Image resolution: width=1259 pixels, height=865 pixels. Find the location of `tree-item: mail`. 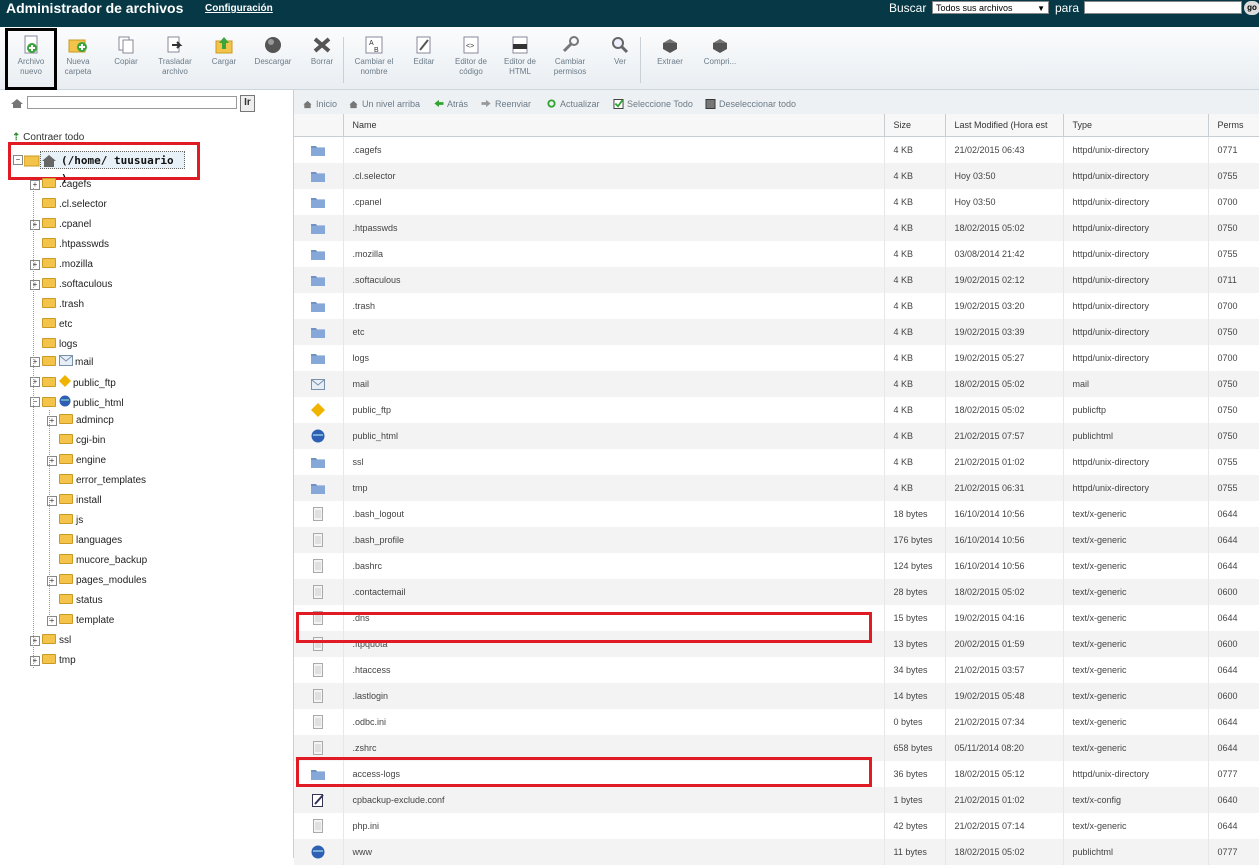

tree-item: mail is located at coordinates (67, 361).